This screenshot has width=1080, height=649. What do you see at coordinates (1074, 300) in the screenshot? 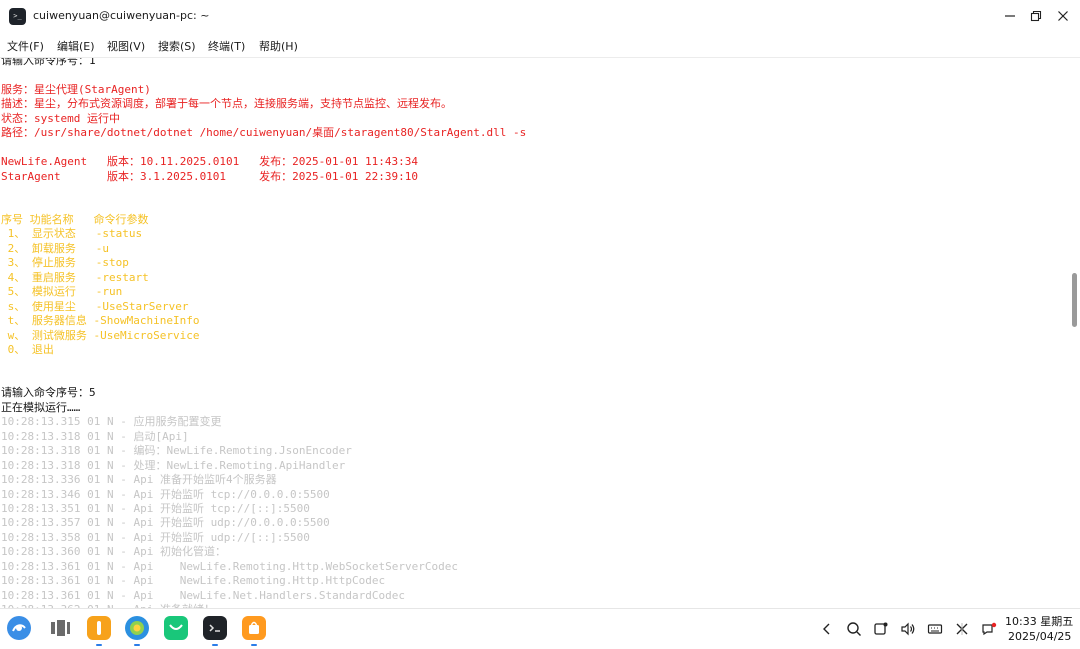
I see `scrollbar-thumb` at bounding box center [1074, 300].